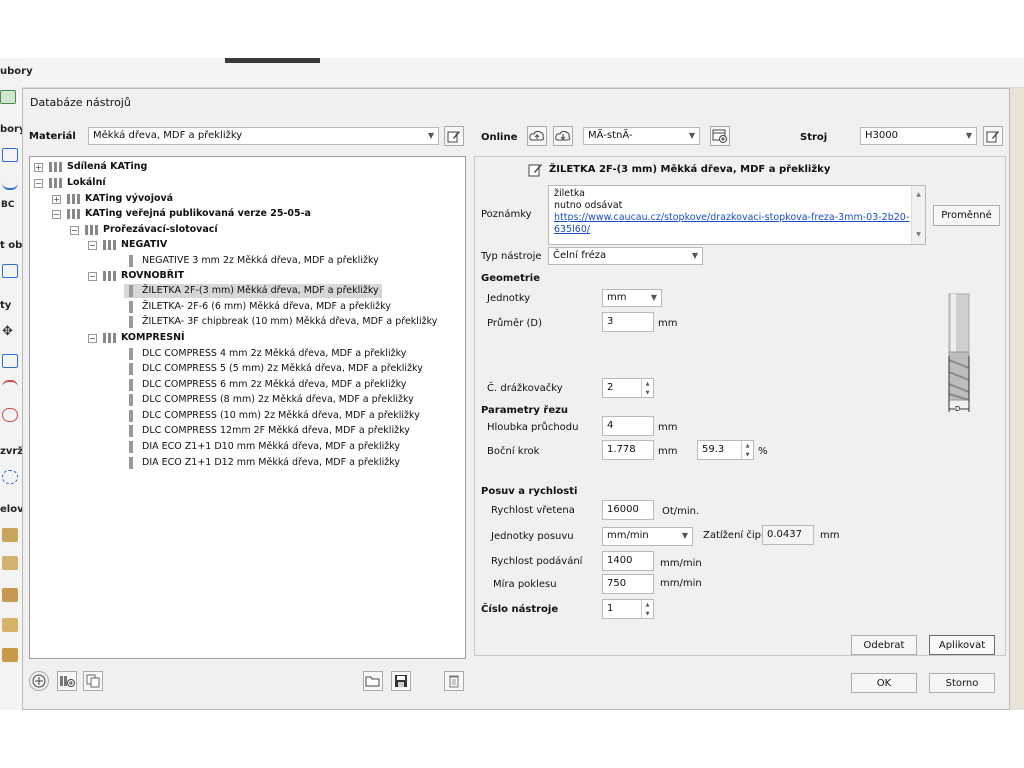 The height and width of the screenshot is (768, 1024). I want to click on notes-line: nutno odsávat, so click(588, 205).